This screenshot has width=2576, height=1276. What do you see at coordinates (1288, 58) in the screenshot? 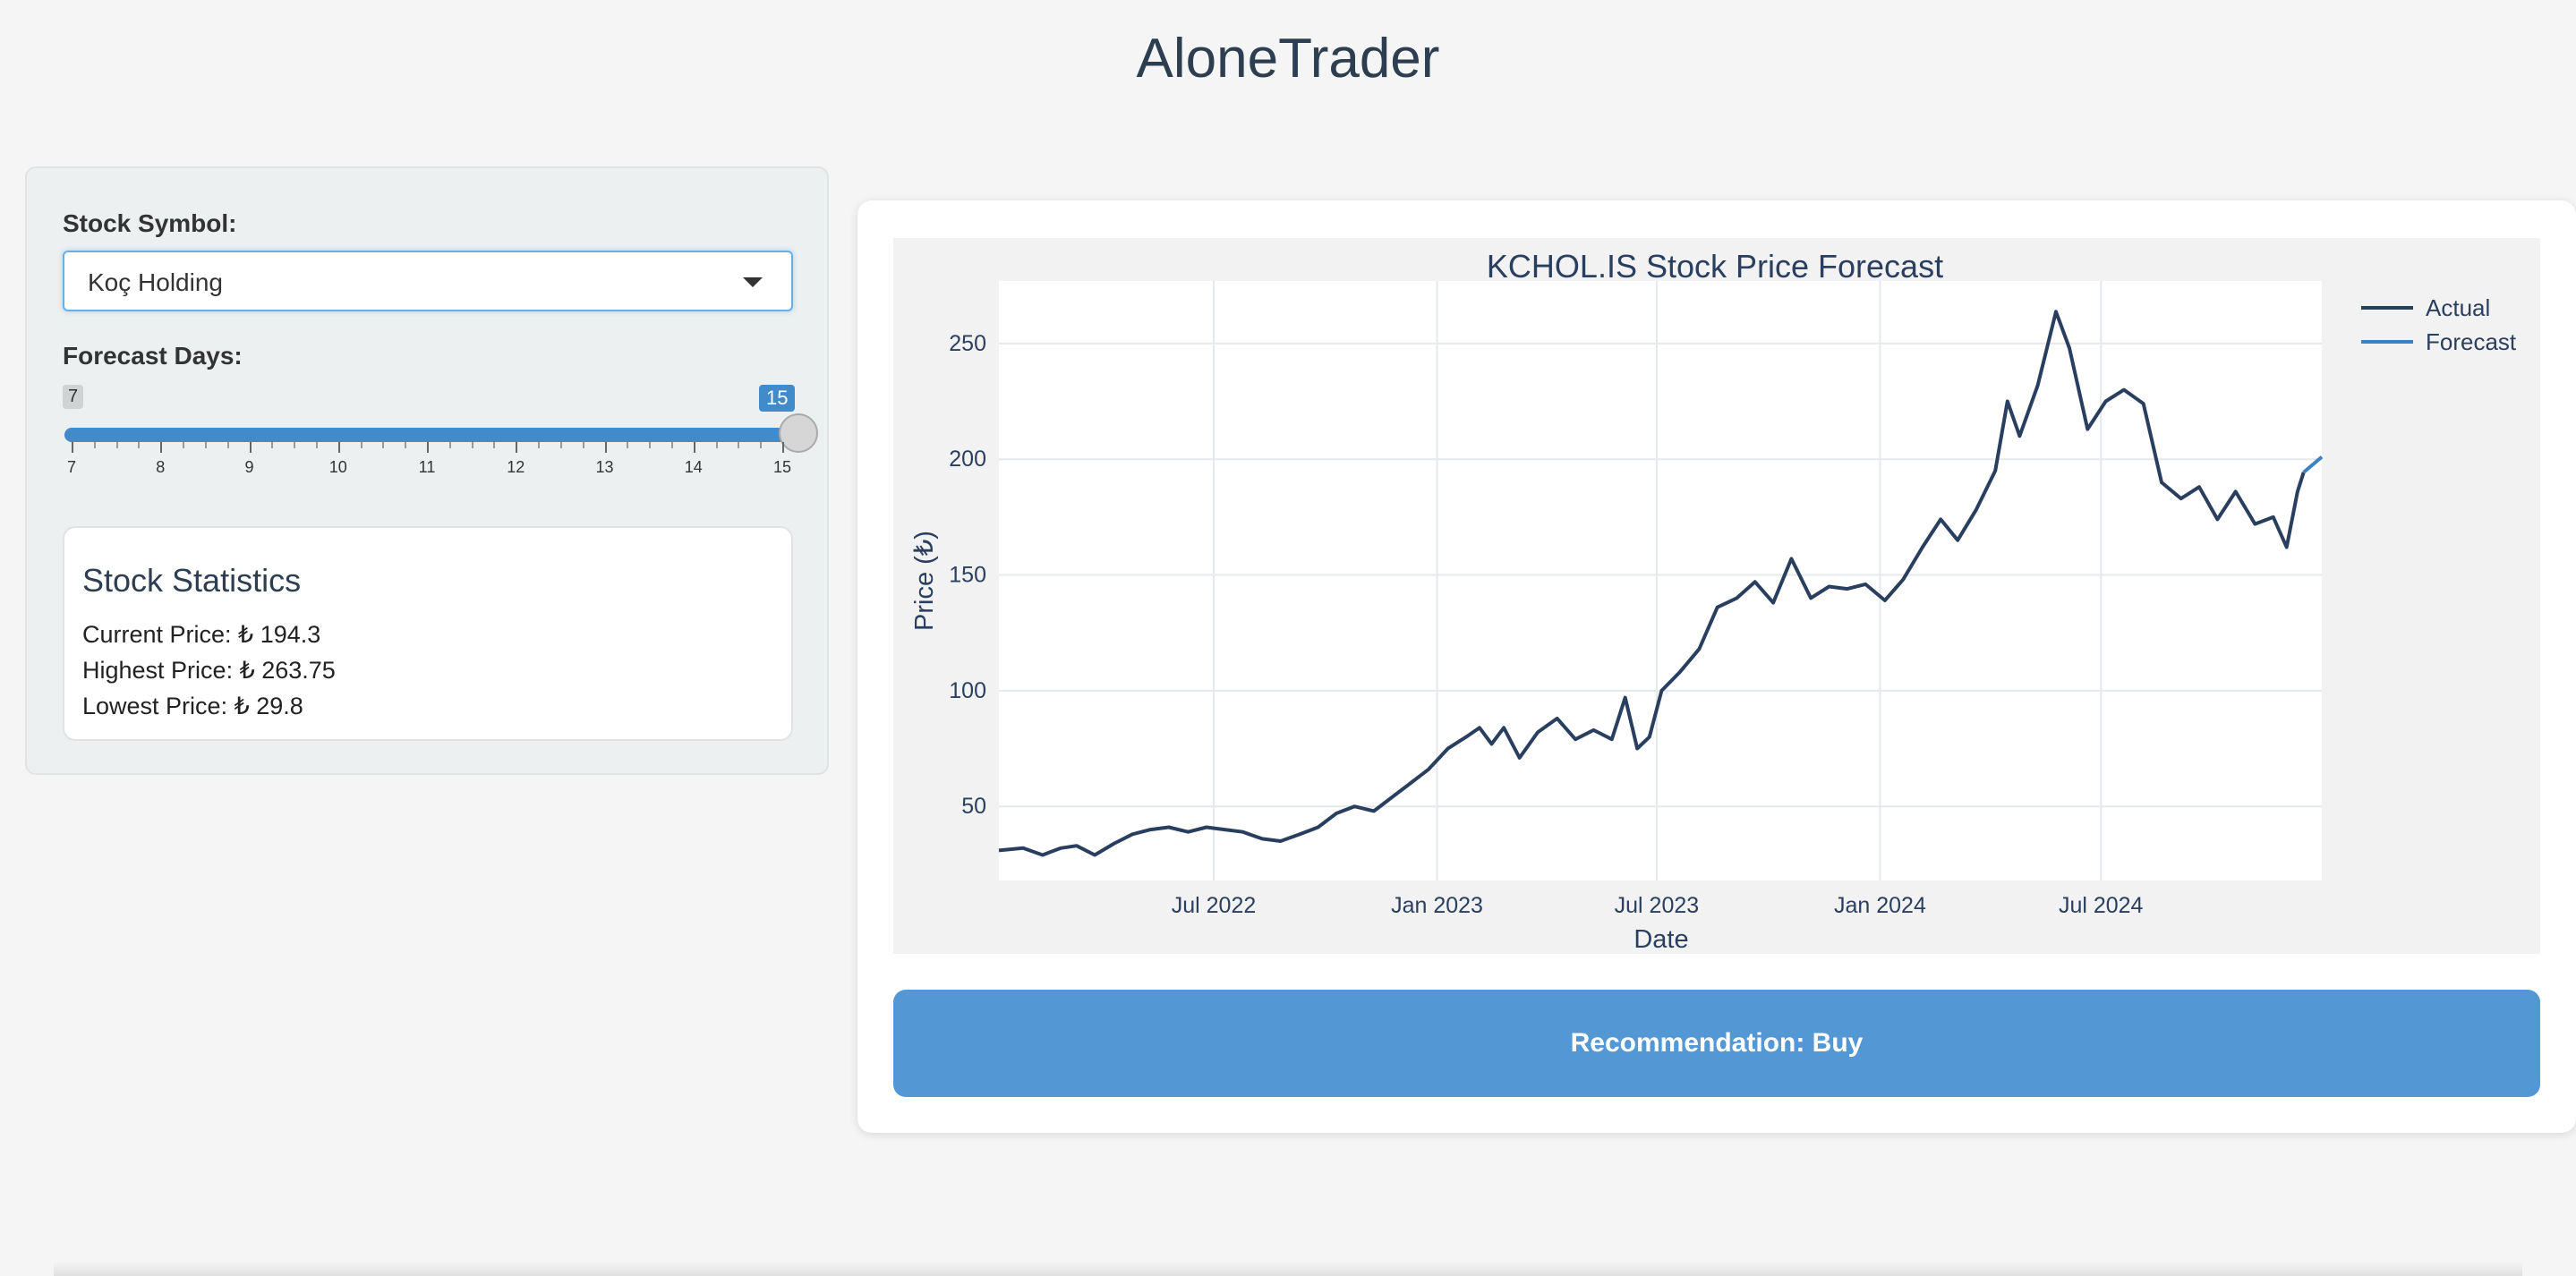
I see `app-title: AloneTrader` at bounding box center [1288, 58].